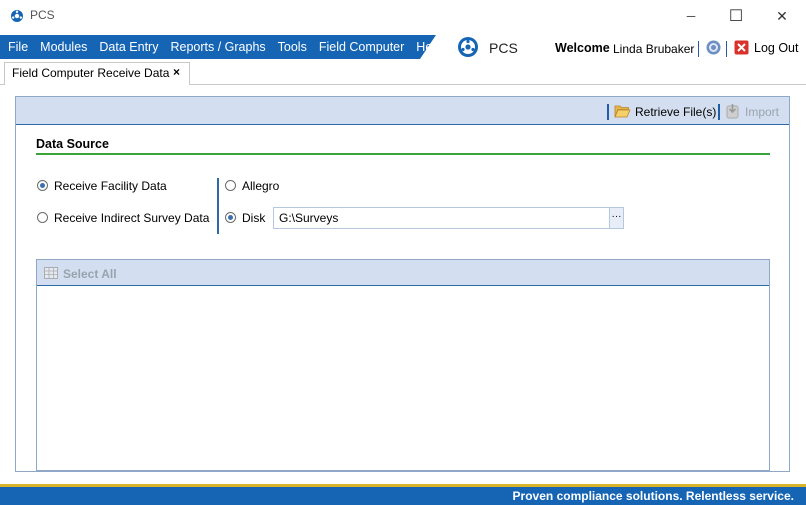 The width and height of the screenshot is (806, 505). What do you see at coordinates (429, 47) in the screenshot?
I see `menu-help: Help` at bounding box center [429, 47].